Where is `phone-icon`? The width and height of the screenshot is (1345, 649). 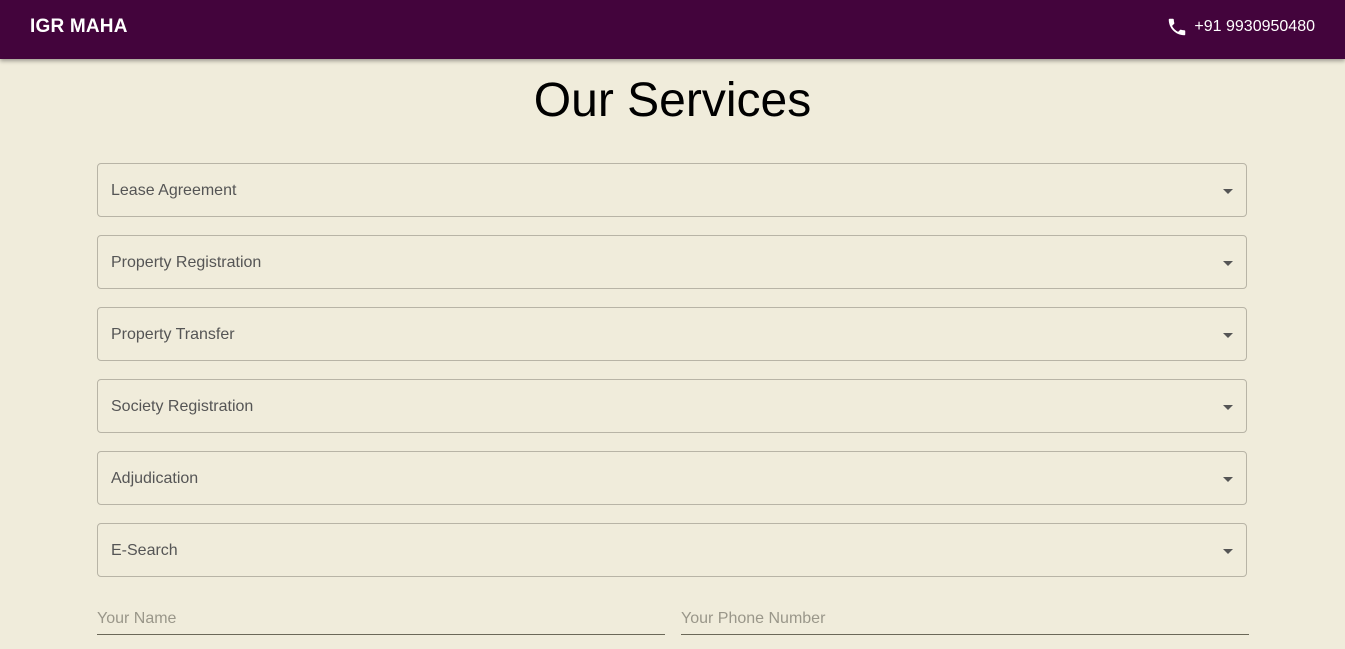 phone-icon is located at coordinates (1177, 27).